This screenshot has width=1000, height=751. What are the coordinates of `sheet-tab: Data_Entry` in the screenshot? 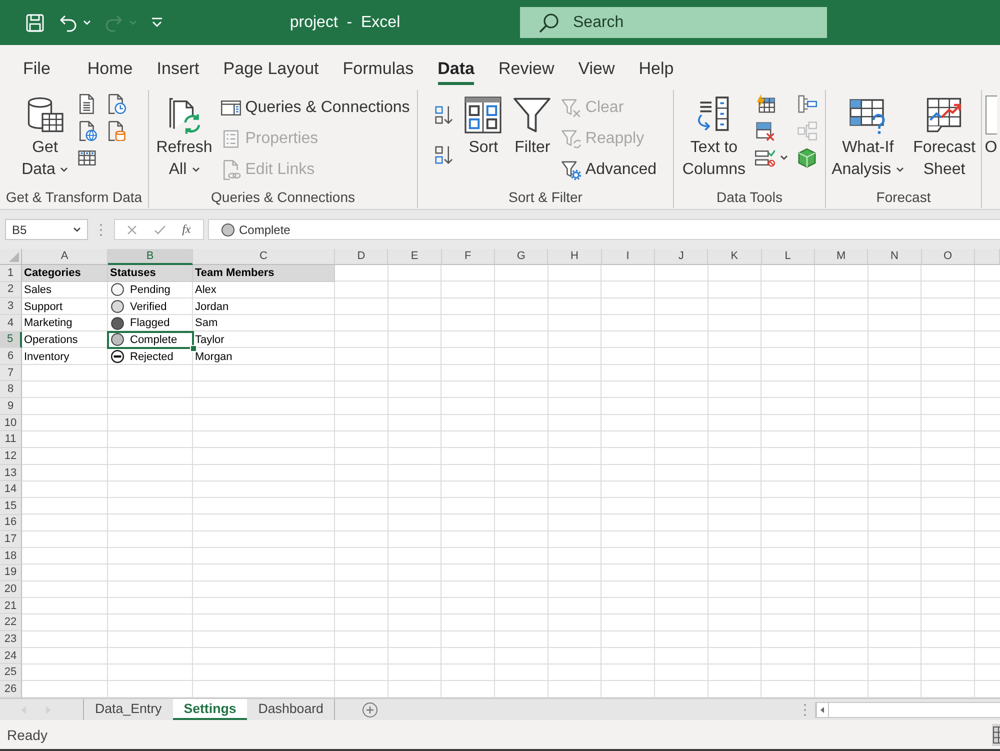 It's located at (128, 709).